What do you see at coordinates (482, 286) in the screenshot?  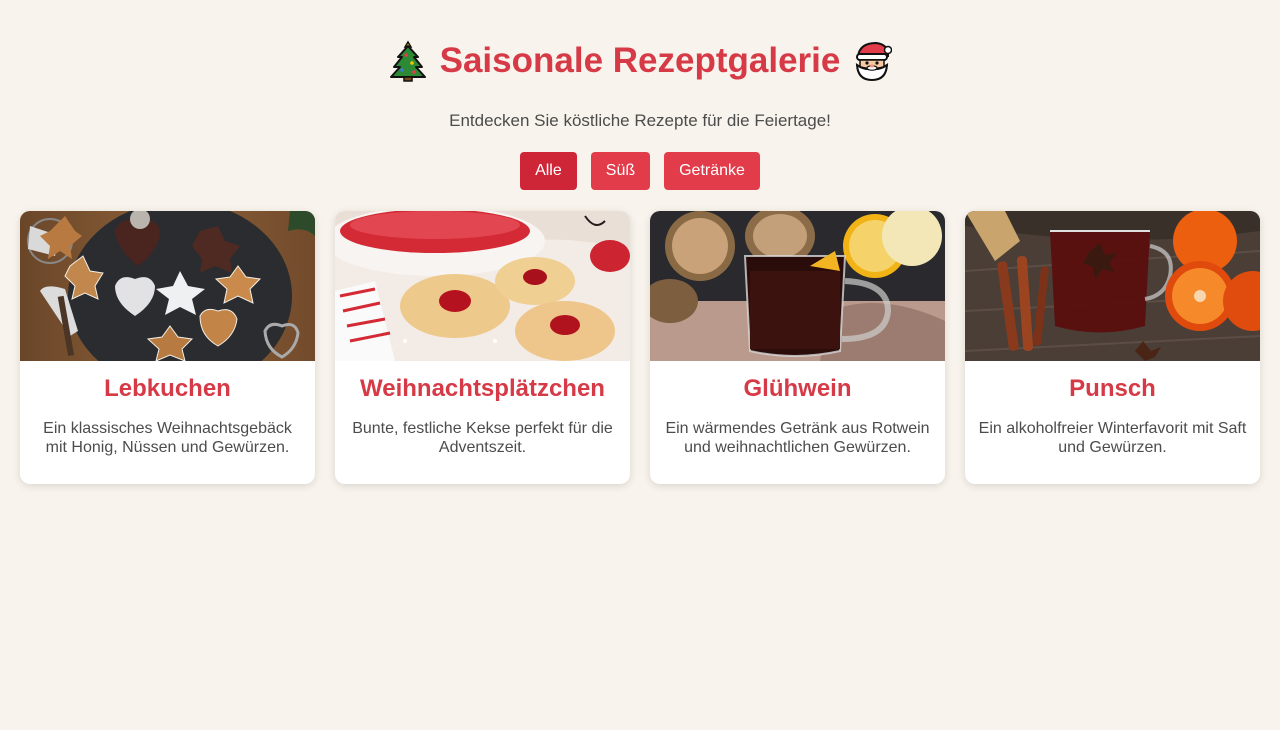 I see `jam-cookies-photo` at bounding box center [482, 286].